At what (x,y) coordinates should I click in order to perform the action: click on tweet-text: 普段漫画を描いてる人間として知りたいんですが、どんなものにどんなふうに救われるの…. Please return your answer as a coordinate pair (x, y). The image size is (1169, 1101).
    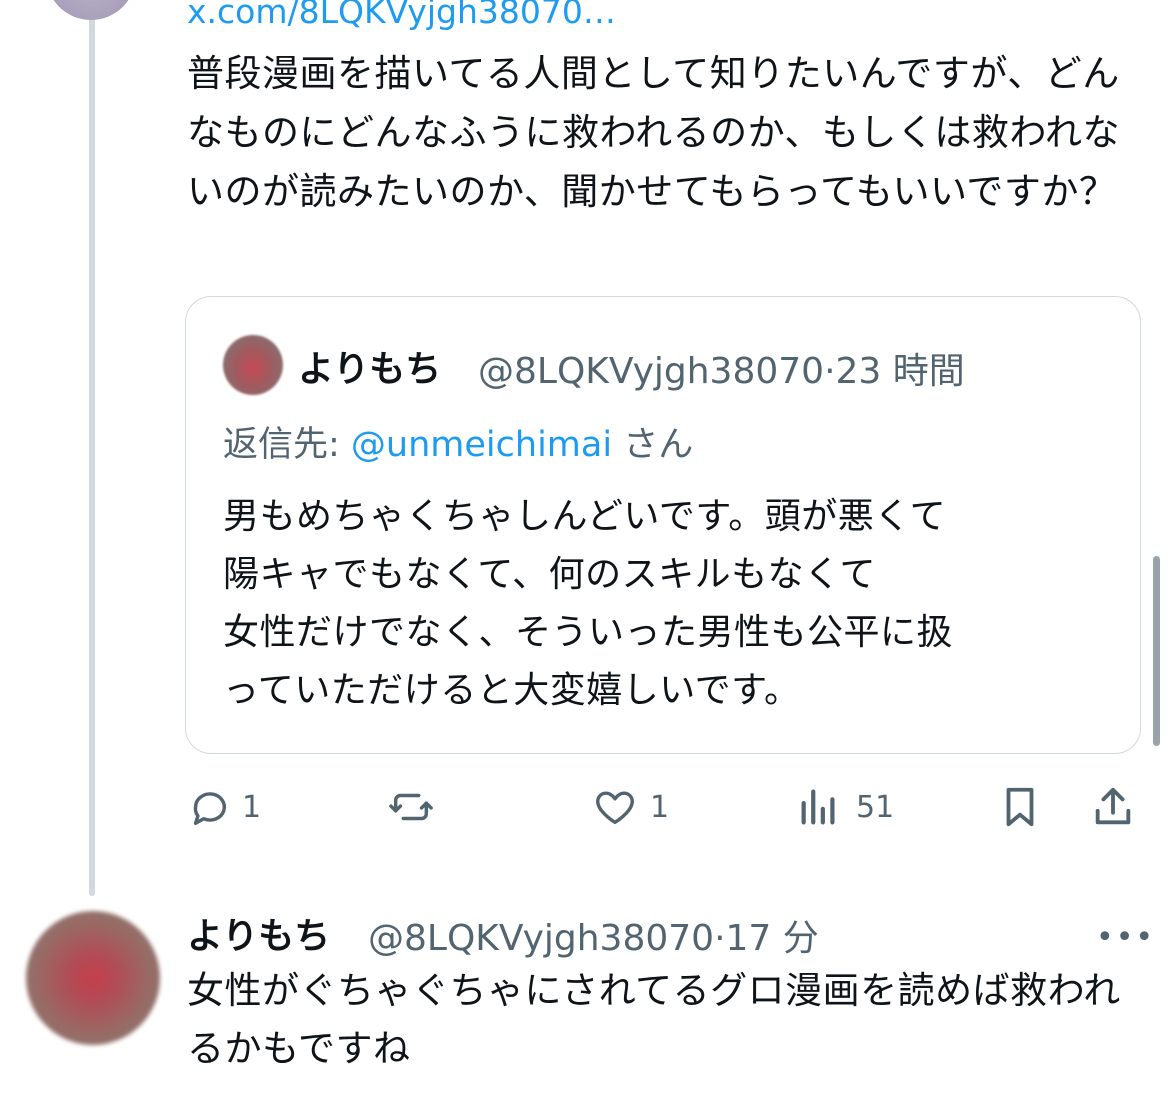
    Looking at the image, I should click on (654, 132).